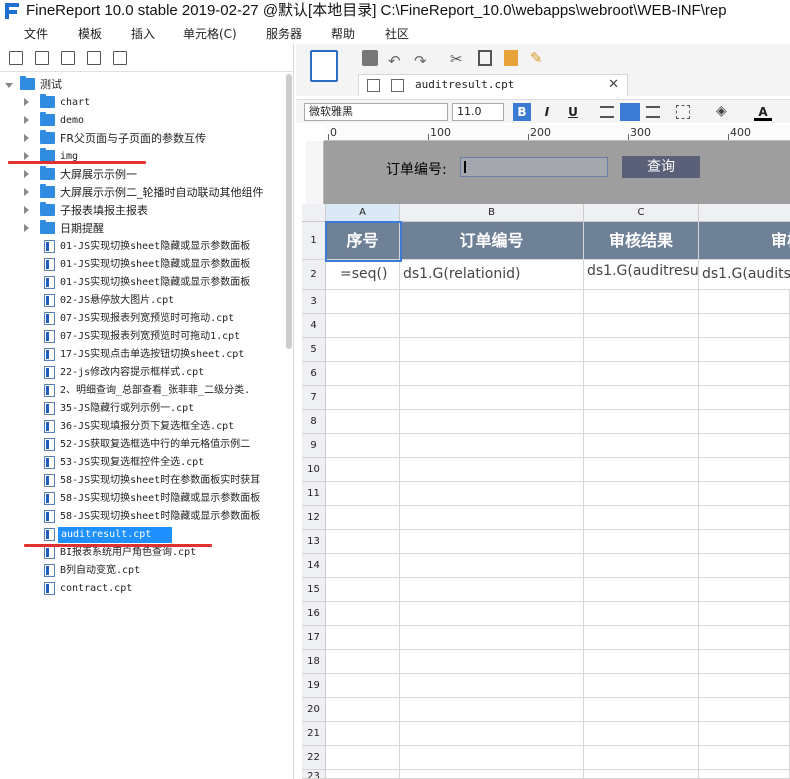  What do you see at coordinates (573, 112) in the screenshot?
I see `underline-button: U` at bounding box center [573, 112].